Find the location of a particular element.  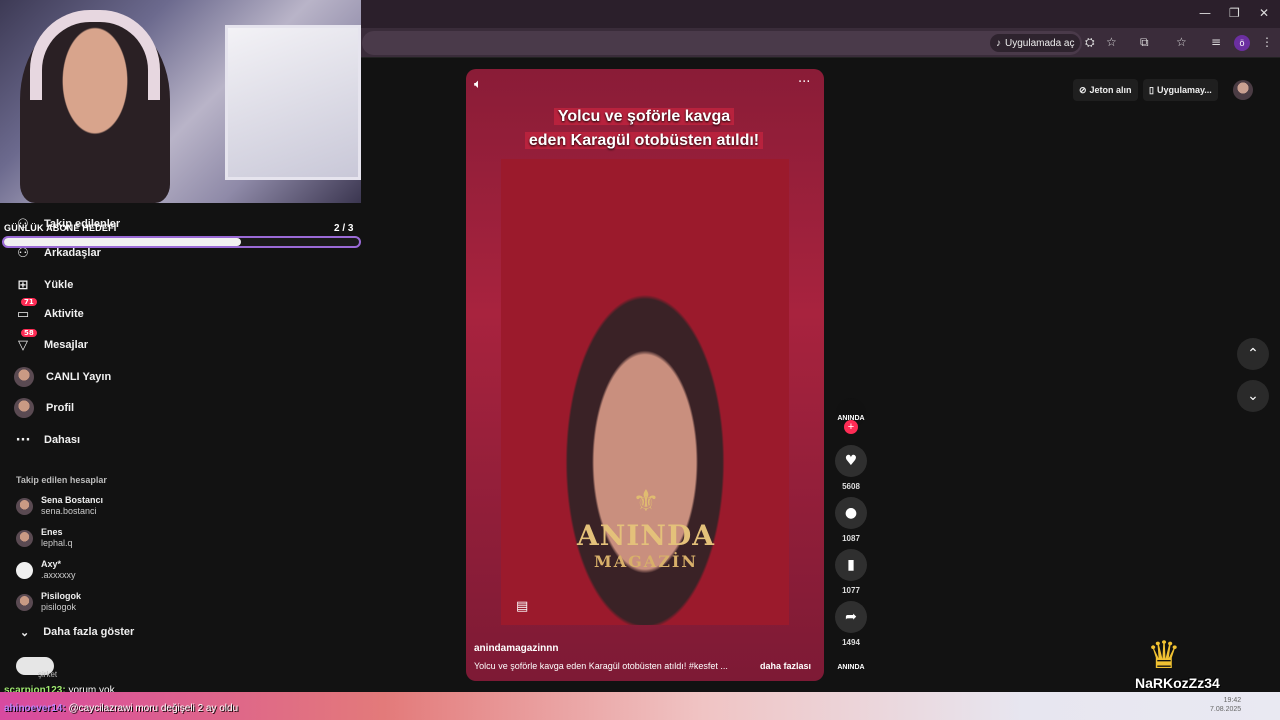

share-count: 1494 is located at coordinates (851, 642).